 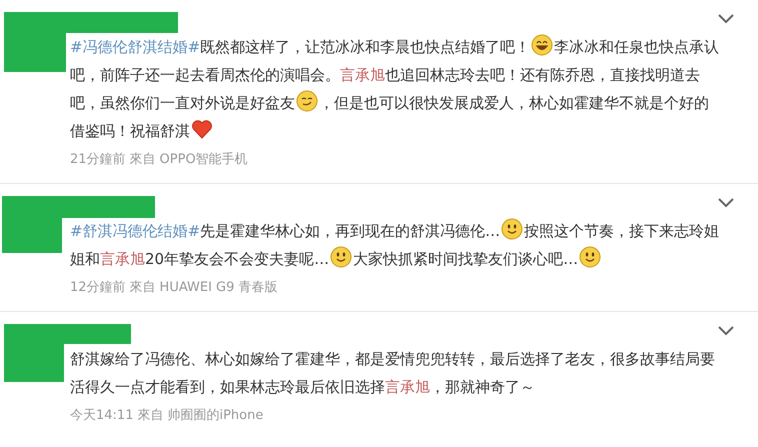 I want to click on comment-time: 21分鐘前, so click(x=98, y=160).